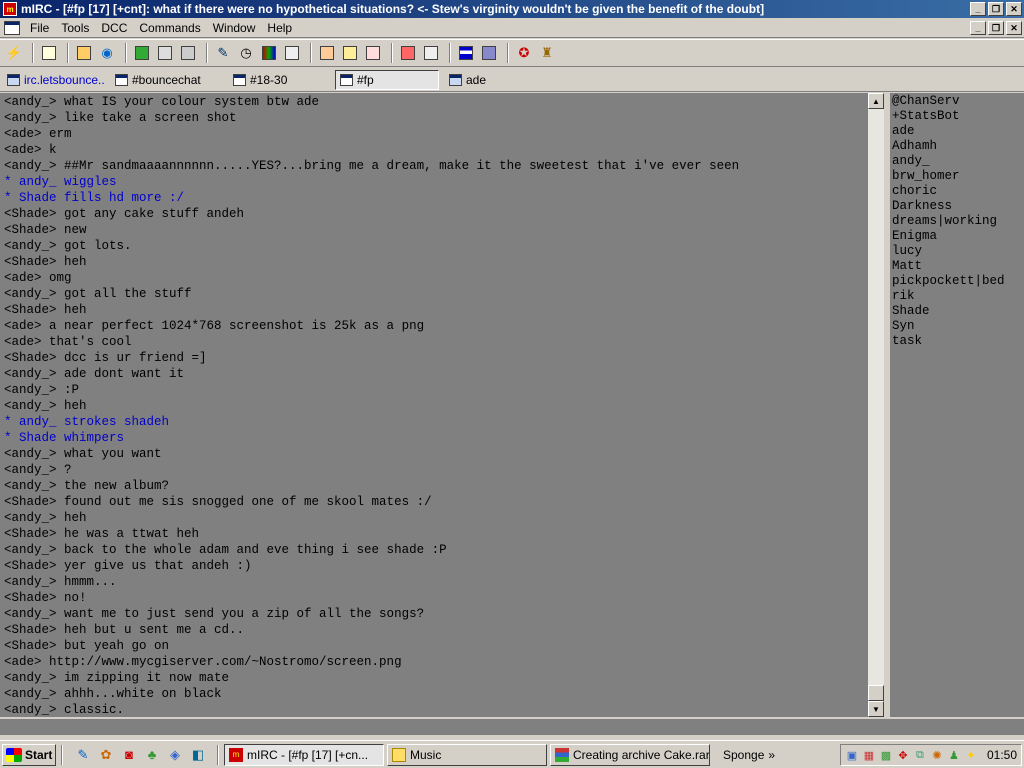 Image resolution: width=1024 pixels, height=768 pixels. What do you see at coordinates (1014, 28) in the screenshot?
I see `mdi-close-button: ✕` at bounding box center [1014, 28].